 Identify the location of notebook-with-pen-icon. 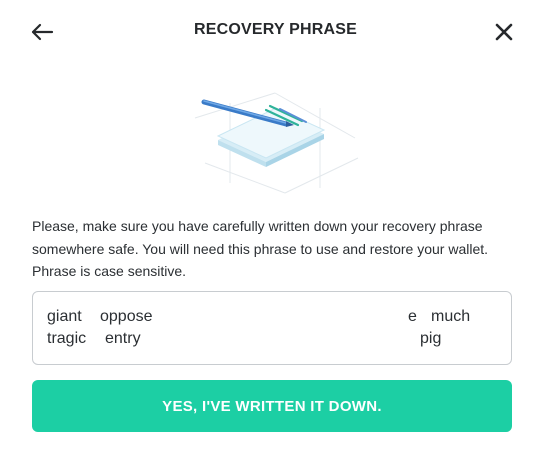
(276, 143).